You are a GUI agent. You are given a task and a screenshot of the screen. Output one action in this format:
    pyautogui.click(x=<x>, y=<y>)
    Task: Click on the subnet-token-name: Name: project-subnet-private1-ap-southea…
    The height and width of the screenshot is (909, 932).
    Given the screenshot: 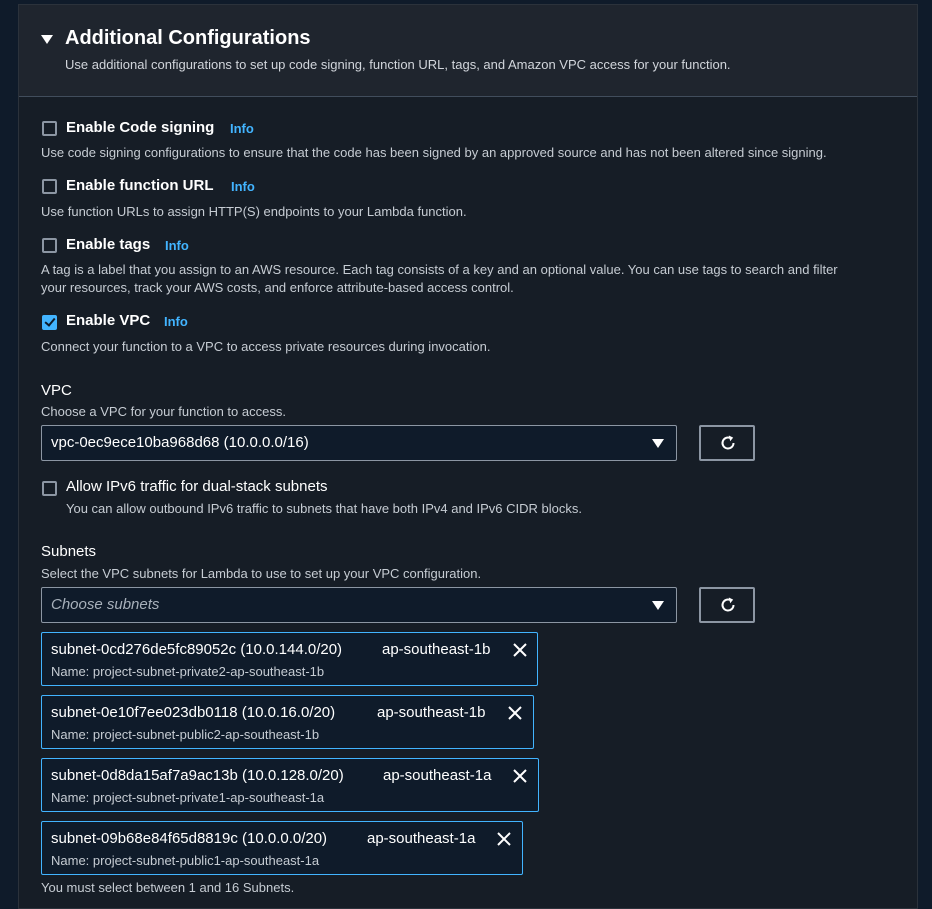 What is the action you would take?
    pyautogui.click(x=188, y=797)
    